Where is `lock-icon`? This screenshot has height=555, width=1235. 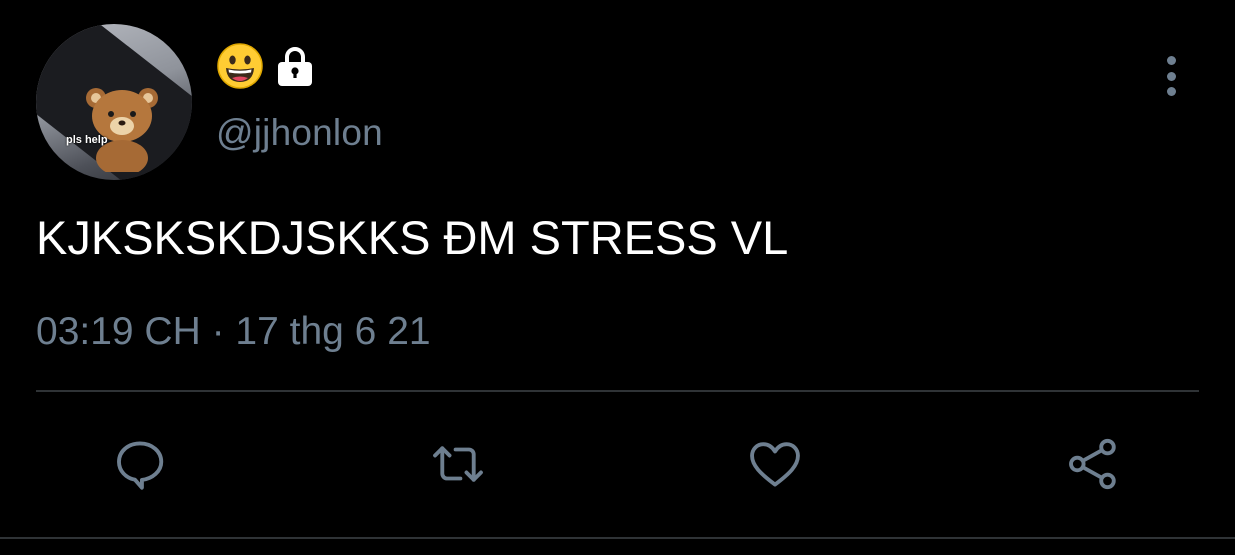 lock-icon is located at coordinates (295, 66).